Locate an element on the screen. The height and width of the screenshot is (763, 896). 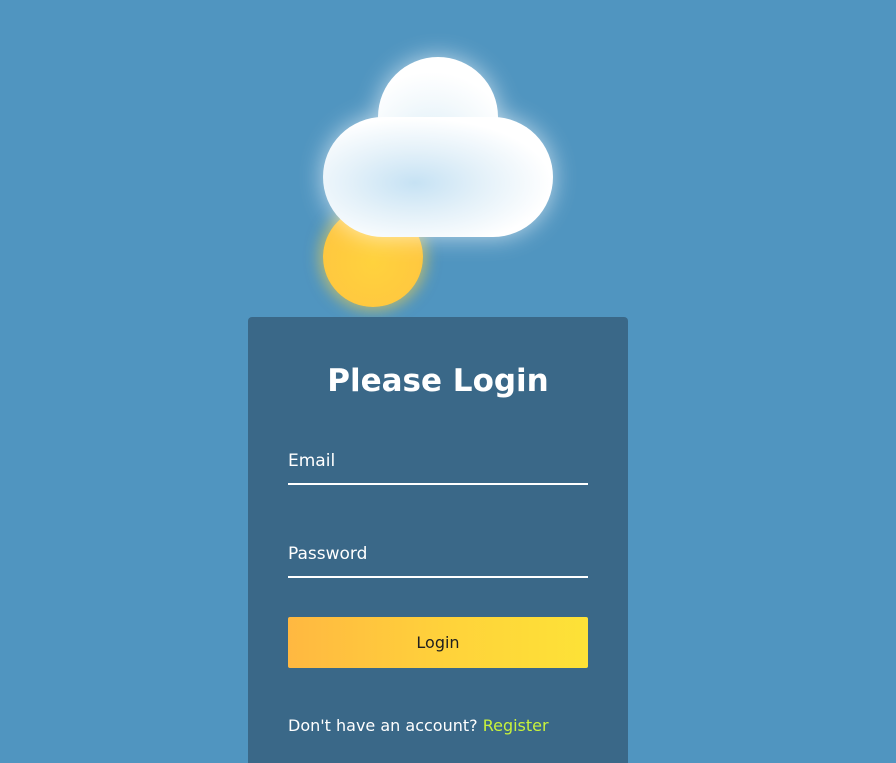
email-field-wrapper is located at coordinates (438, 461).